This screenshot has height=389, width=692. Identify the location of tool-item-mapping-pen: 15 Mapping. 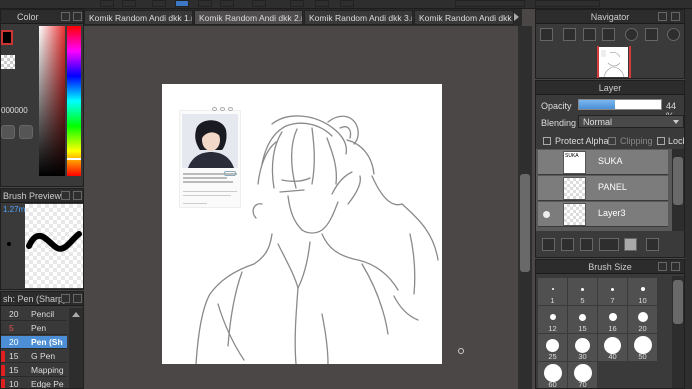
(34, 370).